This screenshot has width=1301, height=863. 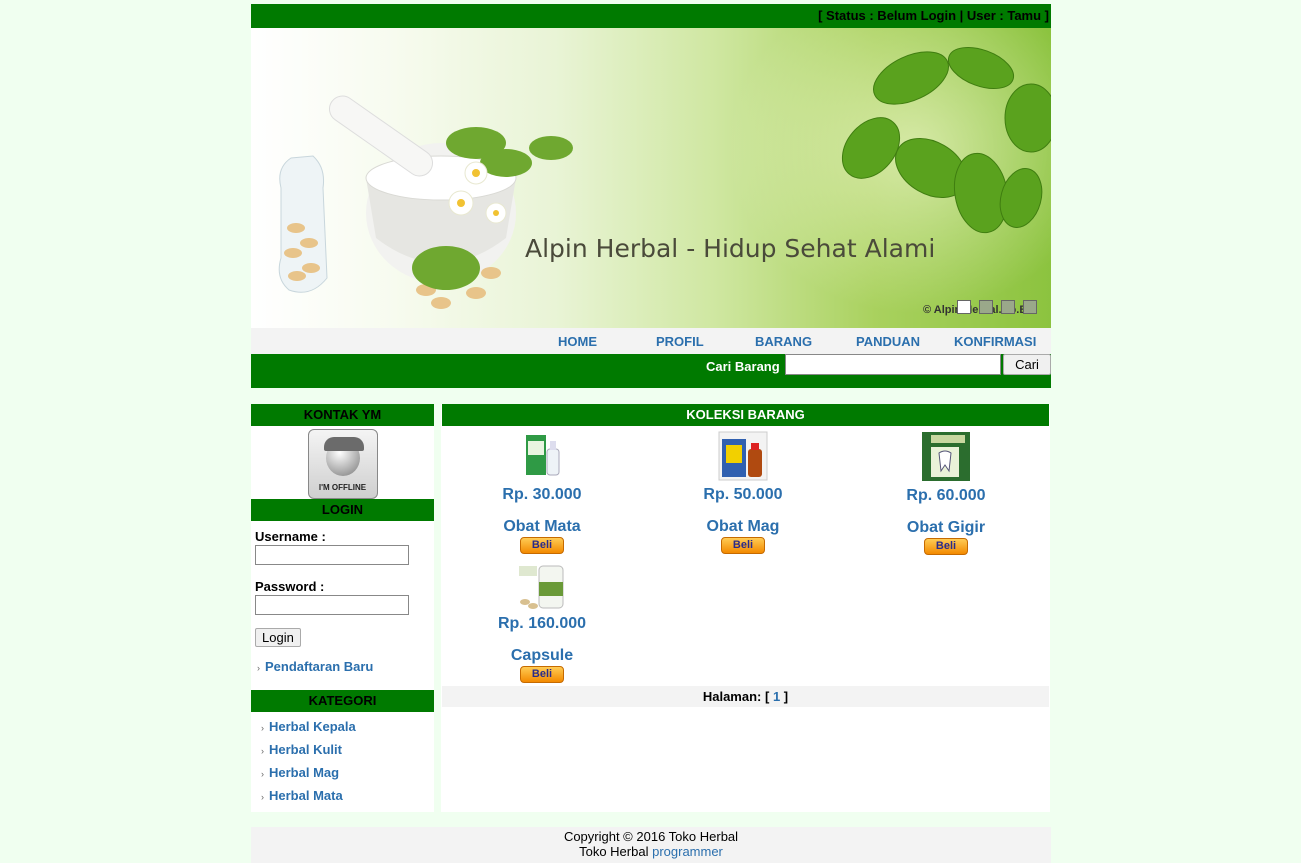 What do you see at coordinates (651, 341) in the screenshot?
I see `main-nav: HOME PROFIL BARANG PANDUAN KONFIRMASI` at bounding box center [651, 341].